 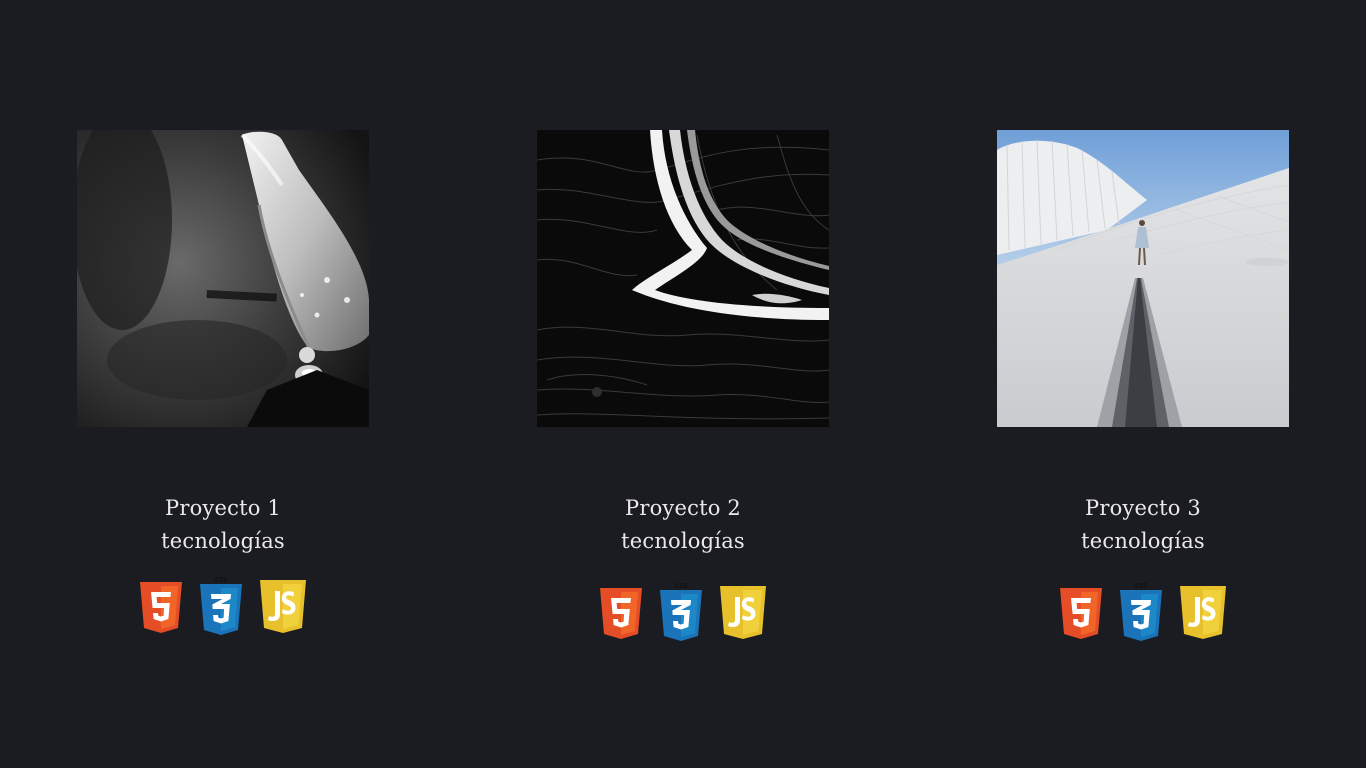 I want to click on project-2-tech-list: CSS, so click(x=683, y=612).